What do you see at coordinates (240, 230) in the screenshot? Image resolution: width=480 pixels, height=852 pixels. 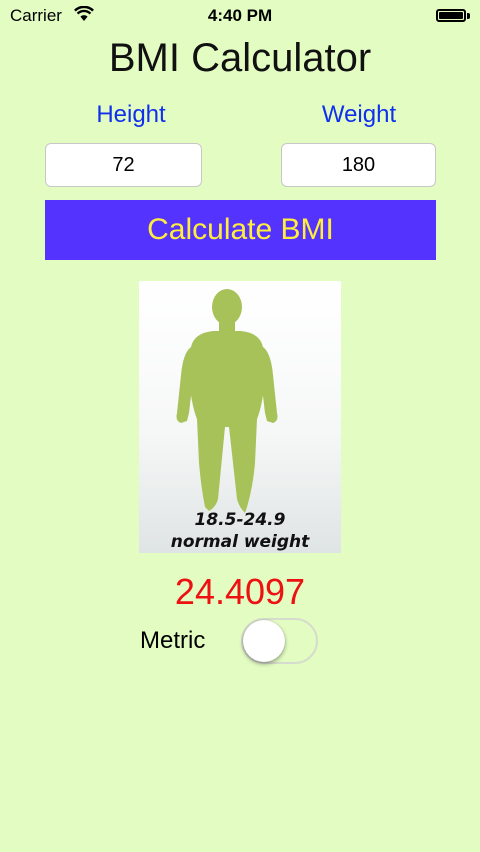 I see `calculate-bmi-button: Calculate BMI` at bounding box center [240, 230].